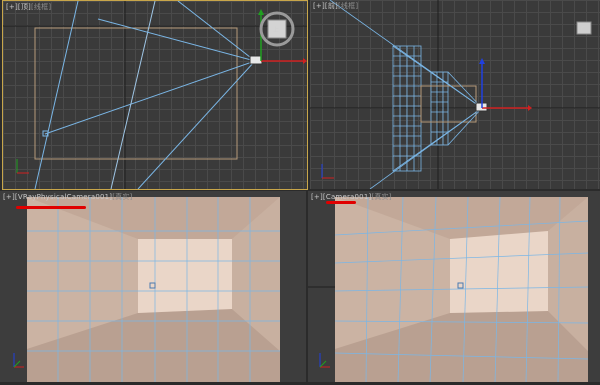  Describe the element at coordinates (256, 60) in the screenshot. I see `camera-icon` at that location.